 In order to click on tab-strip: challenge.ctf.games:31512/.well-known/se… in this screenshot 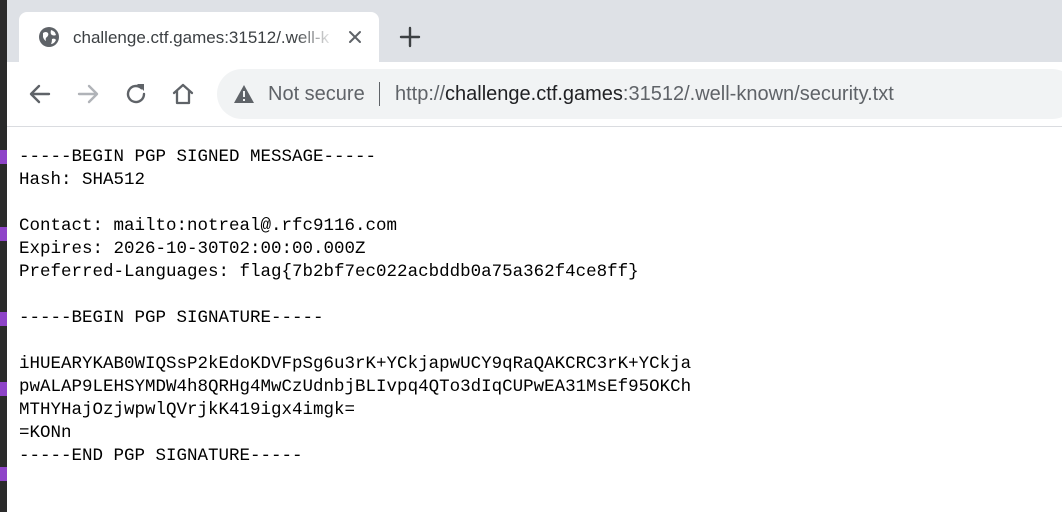, I will do `click(534, 31)`.